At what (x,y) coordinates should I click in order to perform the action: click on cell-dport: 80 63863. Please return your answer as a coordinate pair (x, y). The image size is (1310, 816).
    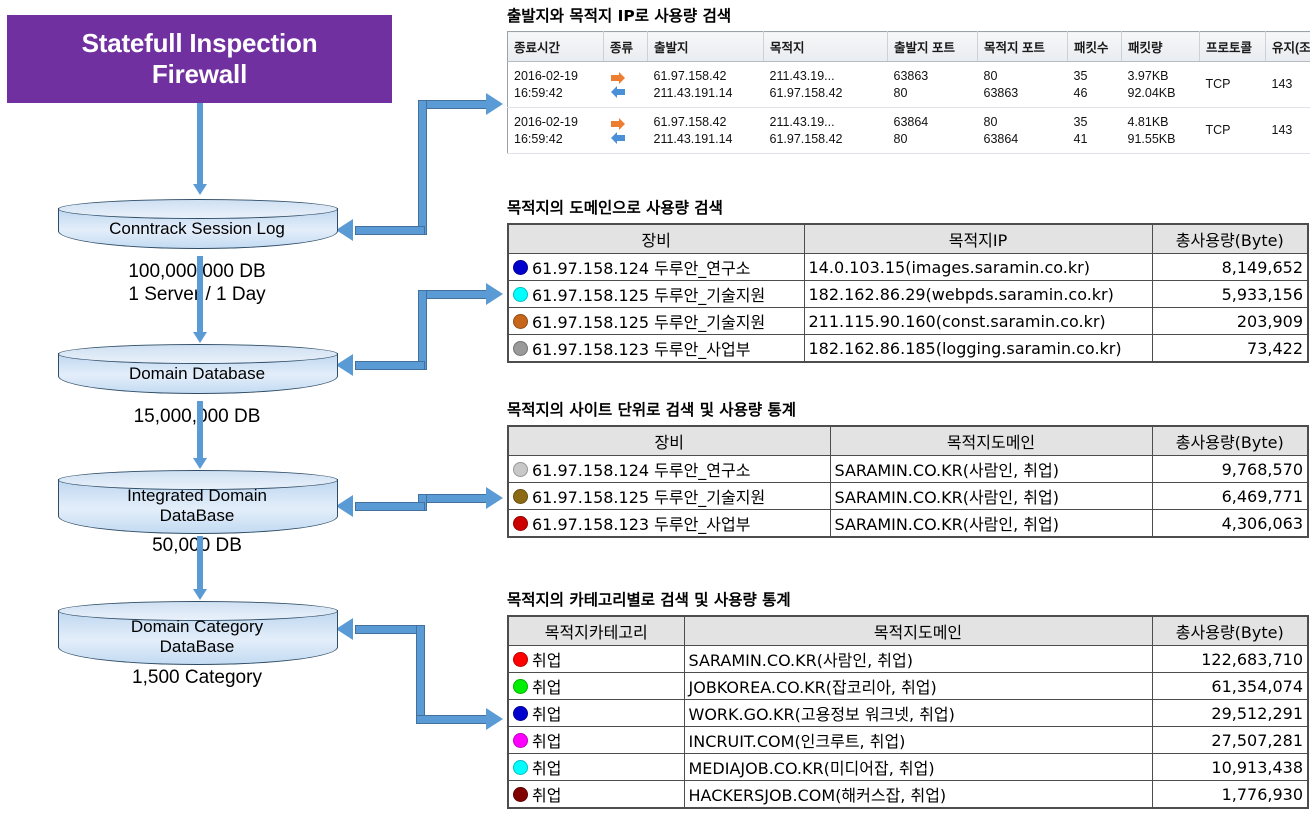
    Looking at the image, I should click on (1022, 84).